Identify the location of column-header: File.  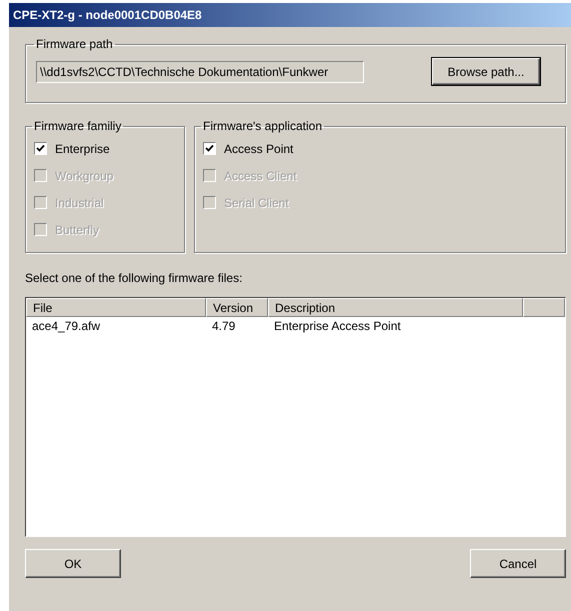
(116, 307).